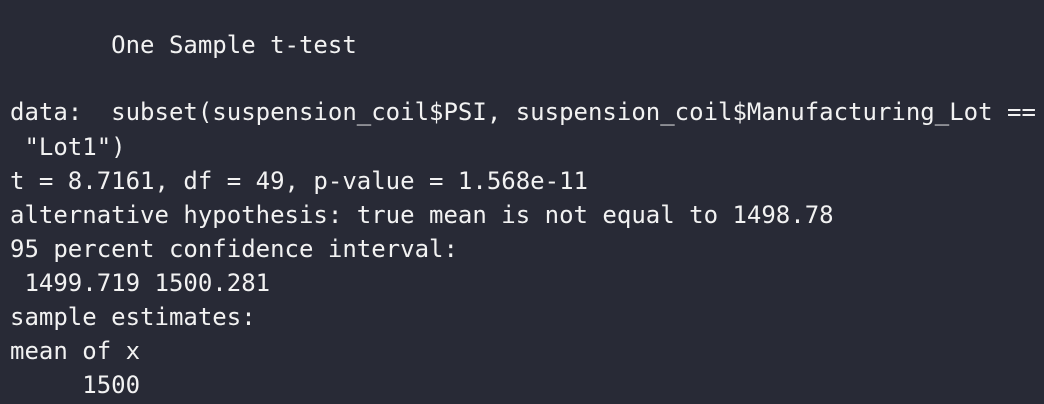 The image size is (1044, 404). What do you see at coordinates (183, 45) in the screenshot?
I see `test-title: One Sample t-test` at bounding box center [183, 45].